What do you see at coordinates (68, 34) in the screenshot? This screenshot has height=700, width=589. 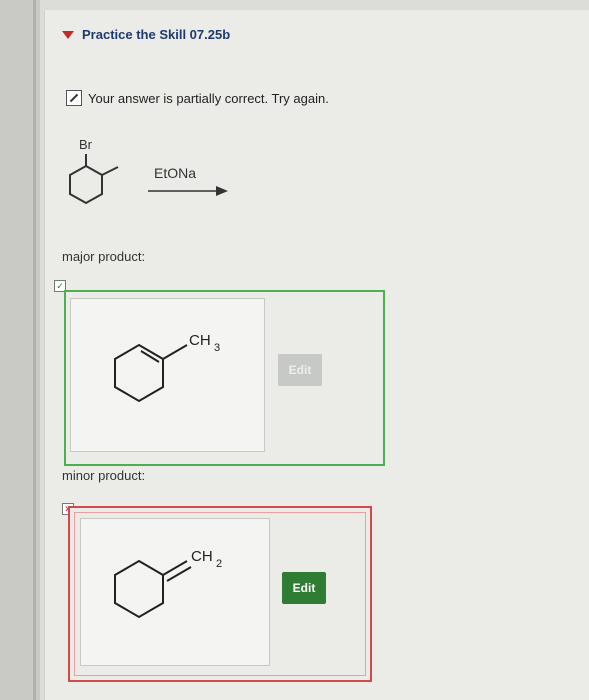 I see `collapse-triangle-icon` at bounding box center [68, 34].